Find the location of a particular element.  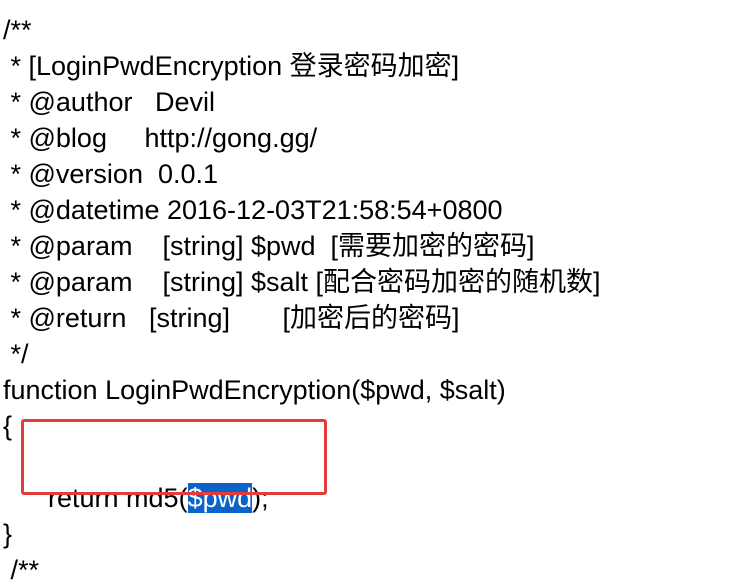

code-line-11: function LoginPwdEncryption($pwd, $salt) is located at coordinates (254, 390).